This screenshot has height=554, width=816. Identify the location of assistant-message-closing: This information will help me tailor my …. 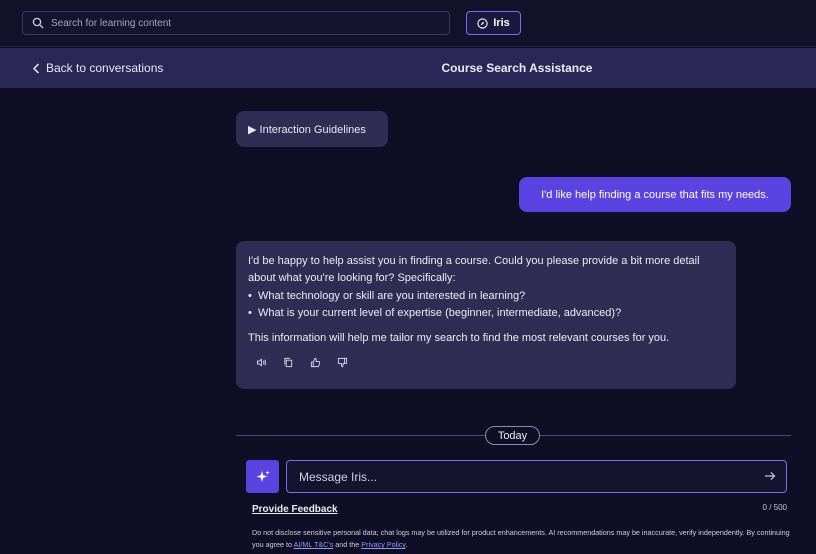
(459, 338).